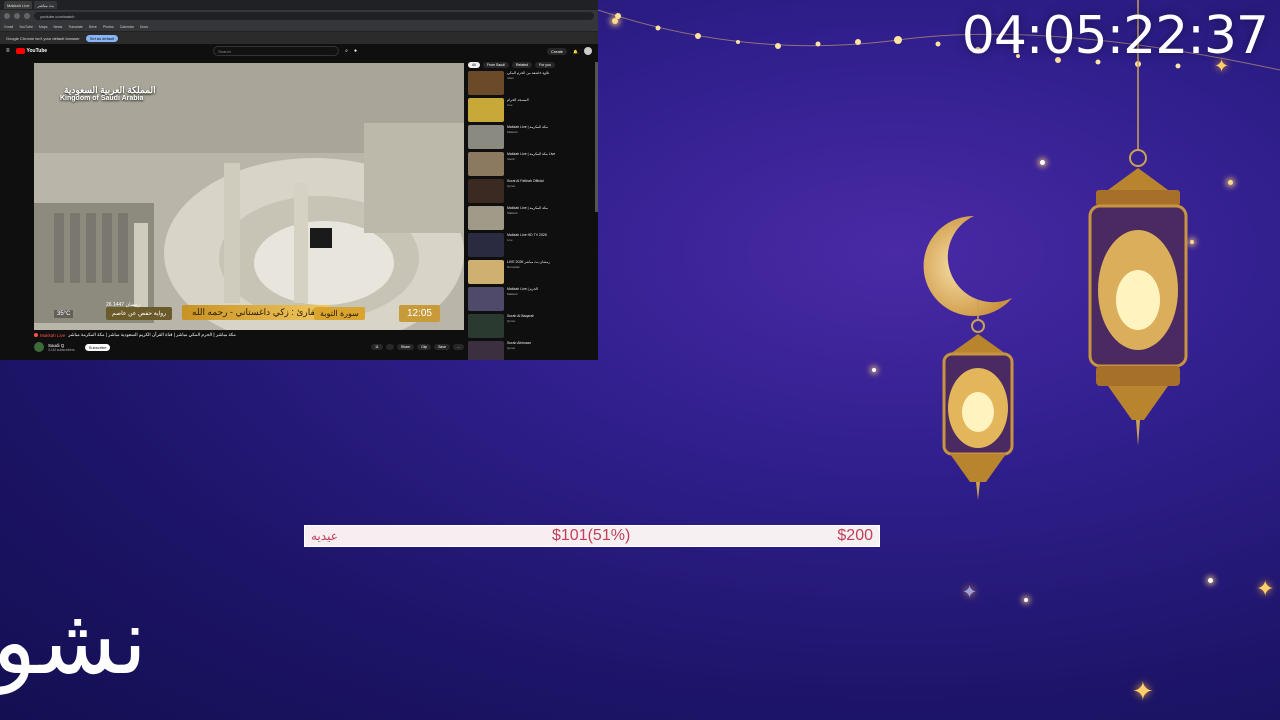 Image resolution: width=1280 pixels, height=720 pixels. Describe the element at coordinates (97, 347) in the screenshot. I see `subscribe-button: Subscribe` at that location.